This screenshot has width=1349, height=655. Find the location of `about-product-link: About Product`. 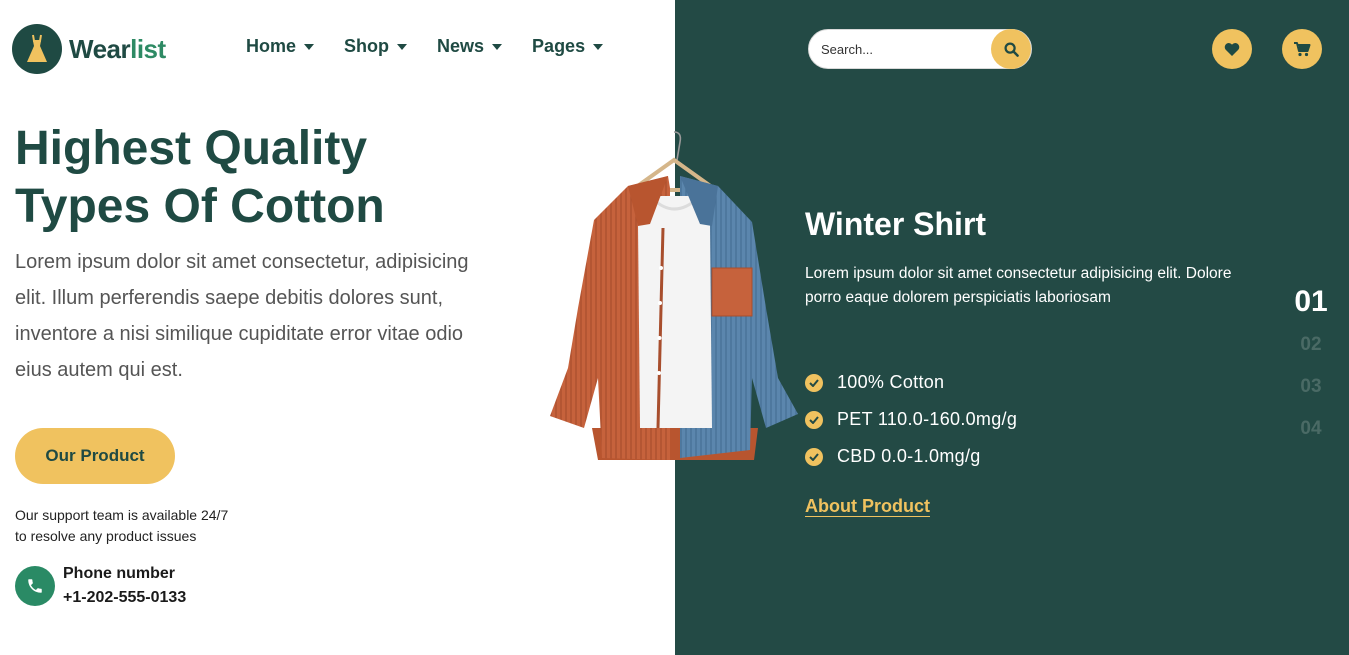

about-product-link: About Product is located at coordinates (867, 506).